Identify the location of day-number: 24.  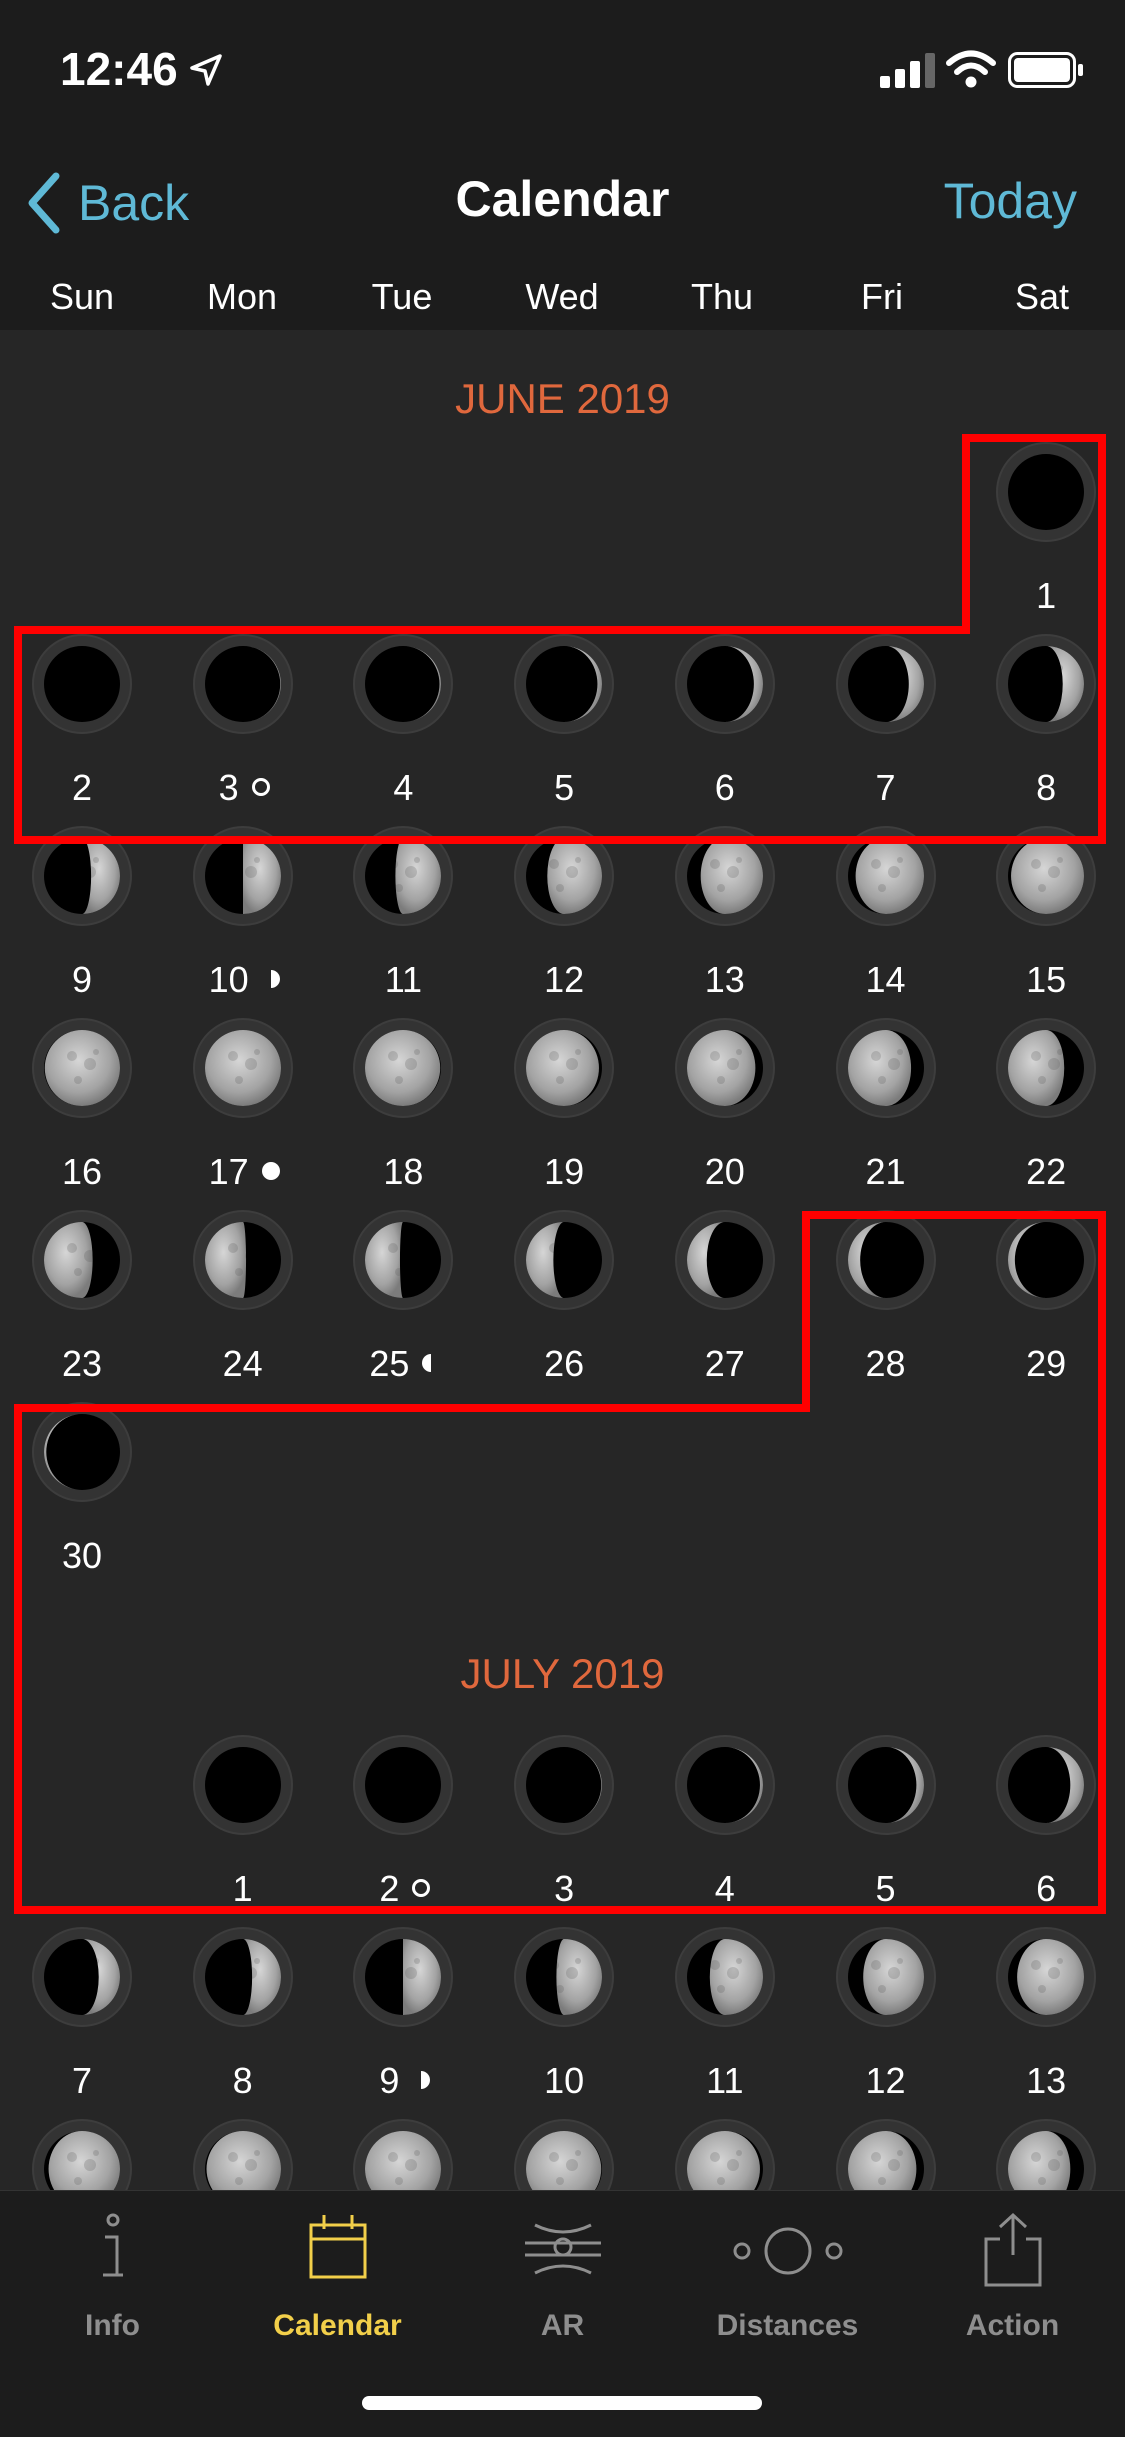
(242, 1363).